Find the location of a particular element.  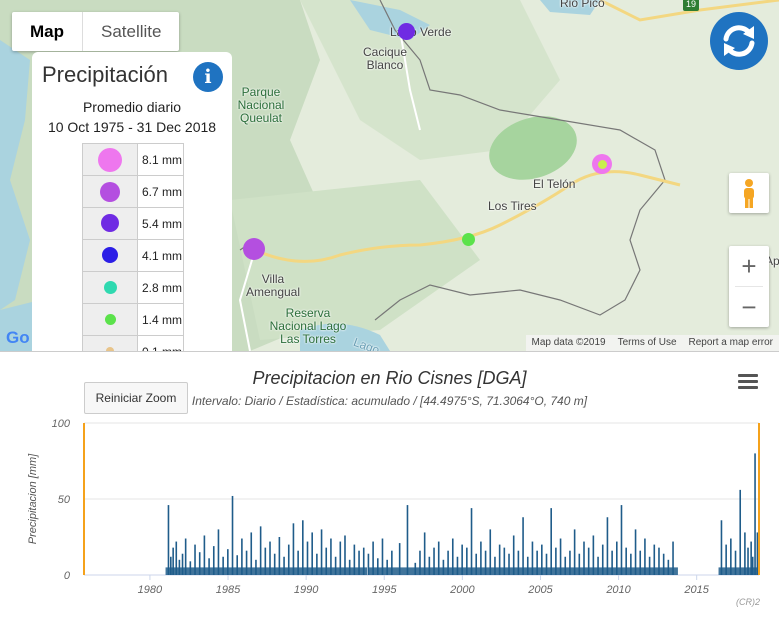

y-tick-label: 0 is located at coordinates (67, 576).